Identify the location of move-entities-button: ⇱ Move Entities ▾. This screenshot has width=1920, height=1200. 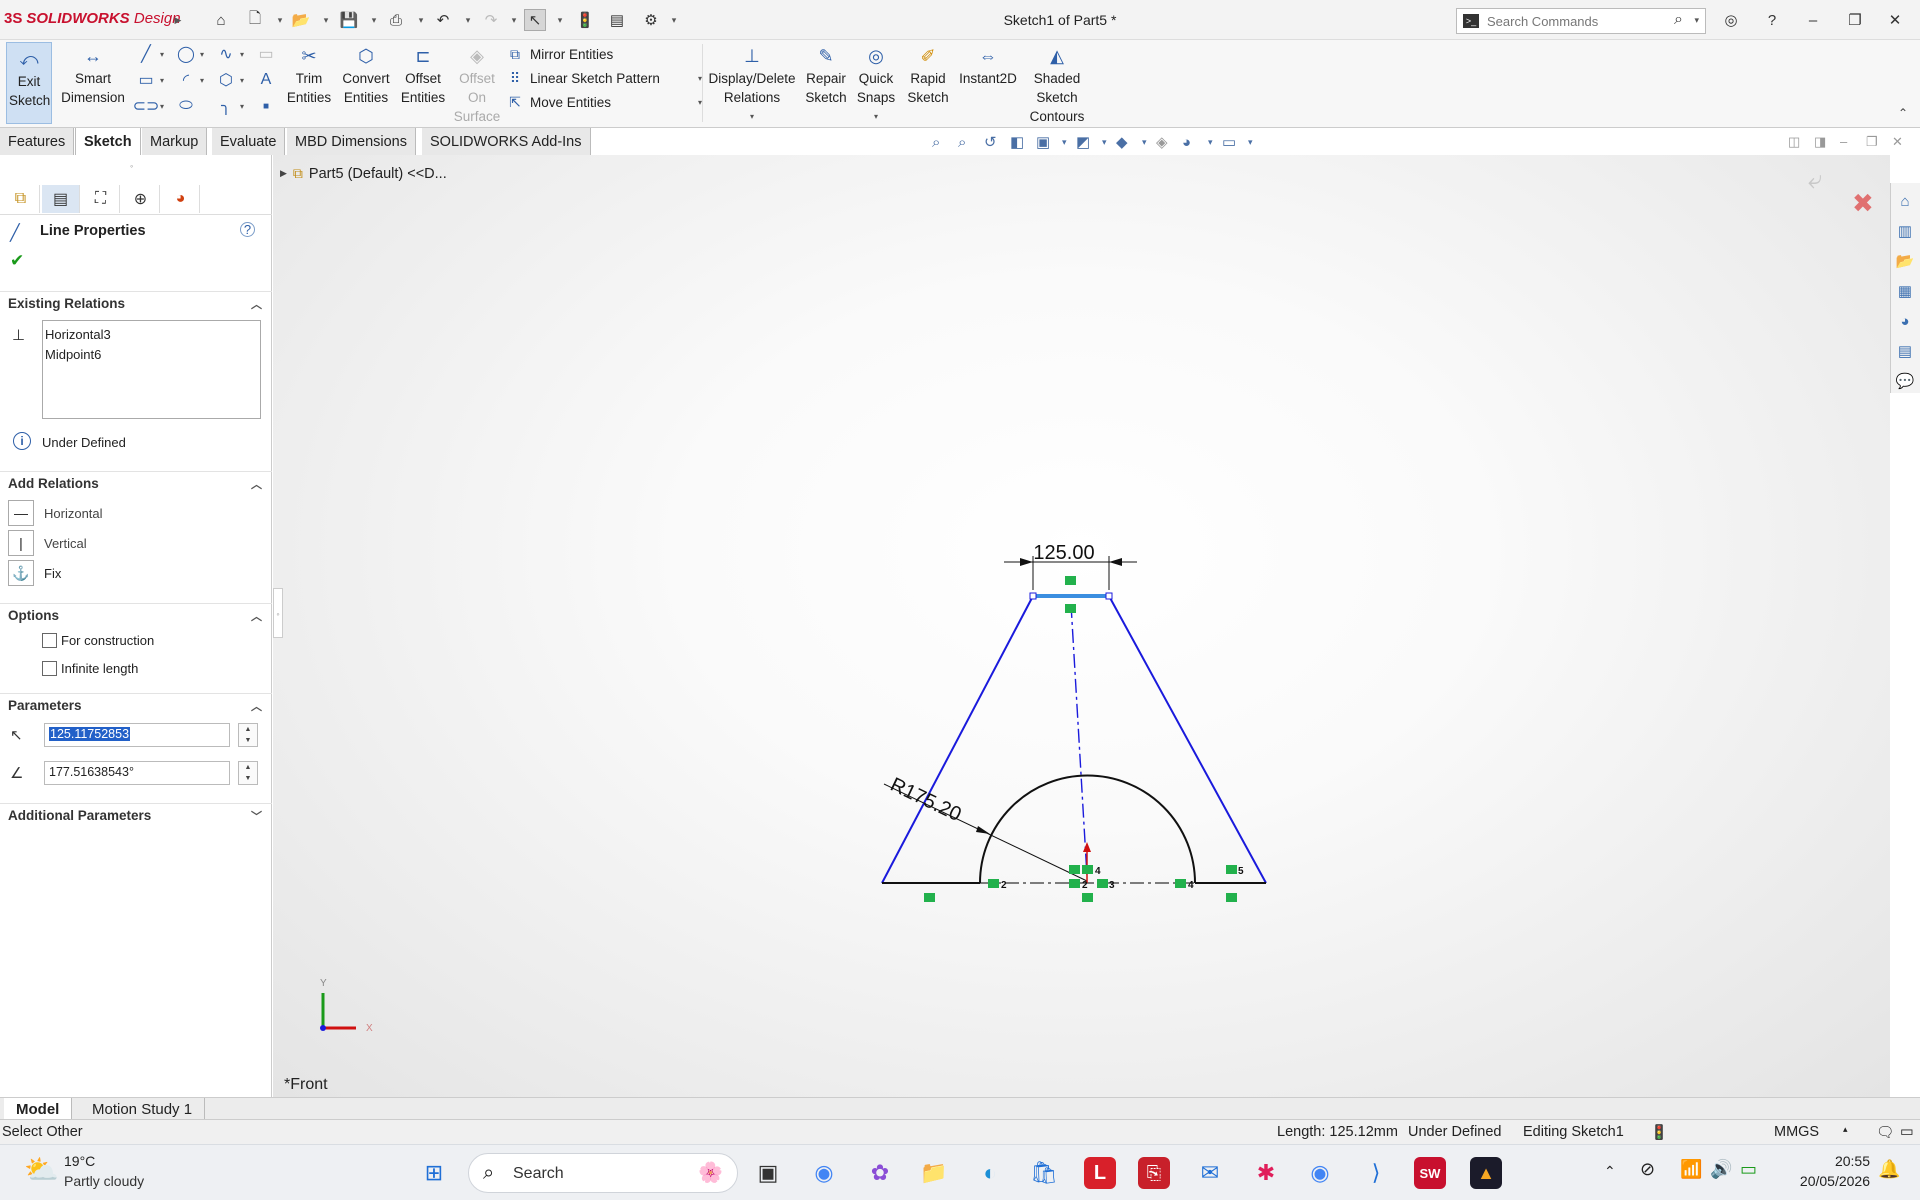
(604, 102).